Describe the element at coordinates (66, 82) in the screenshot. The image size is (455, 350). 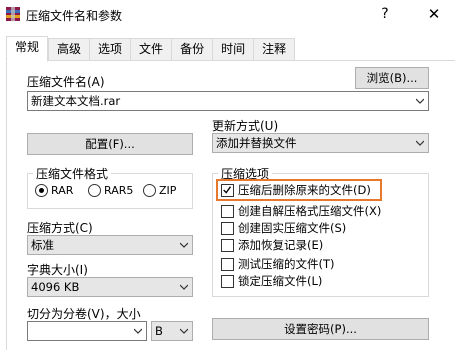
I see `archive-name-label: 压缩文件名(A)` at that location.